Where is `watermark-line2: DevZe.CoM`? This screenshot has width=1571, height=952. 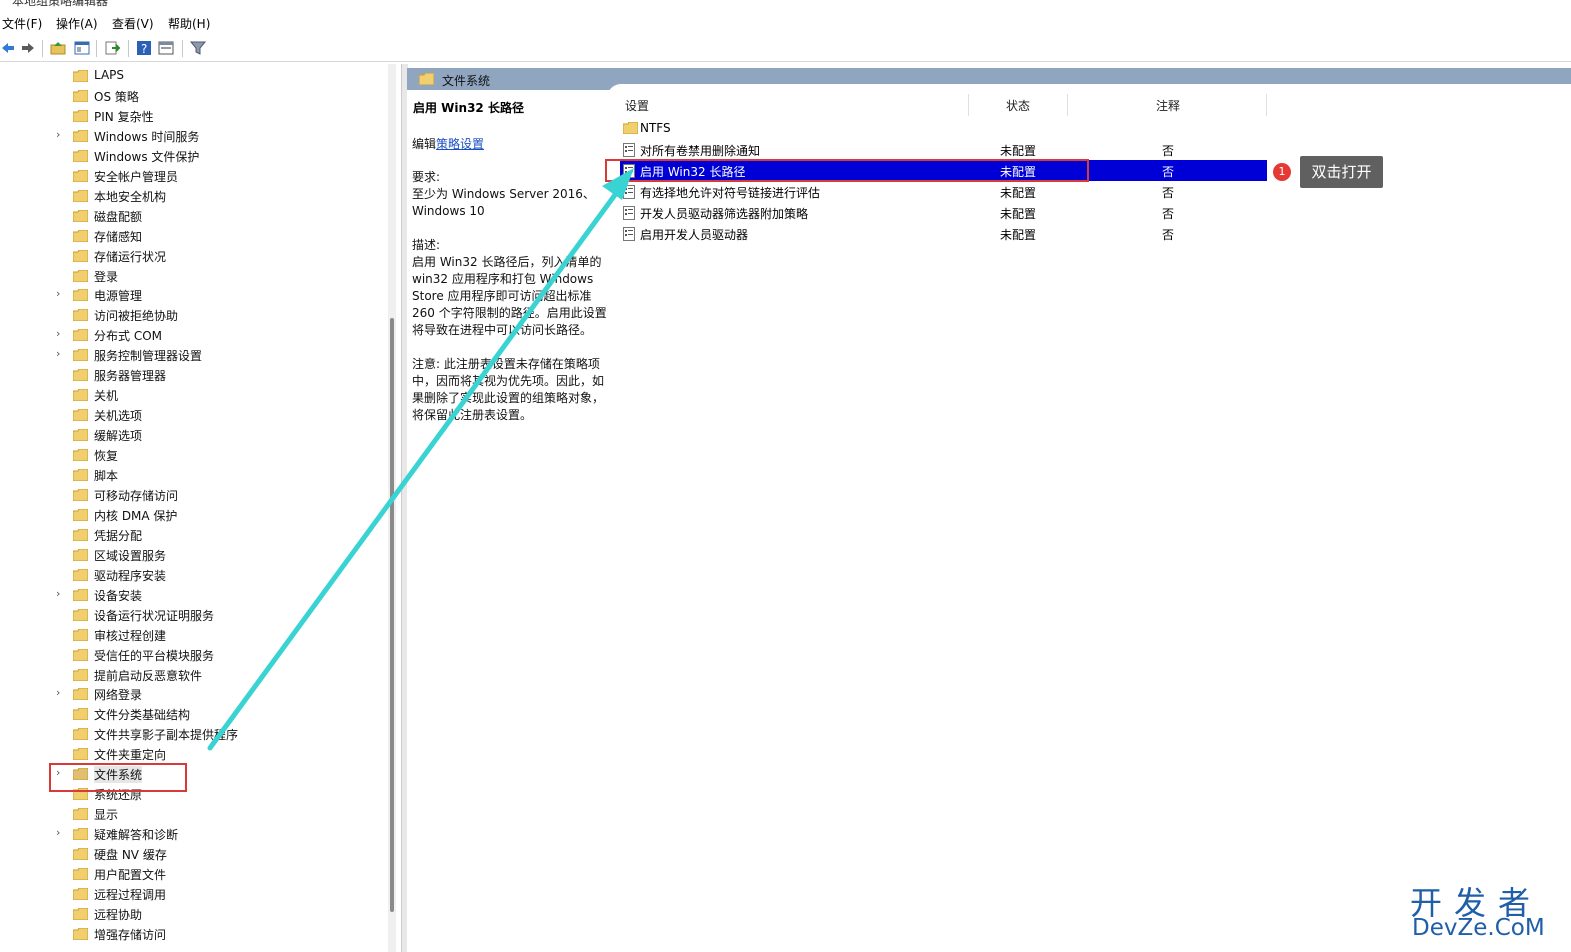
watermark-line2: DevZe.CoM is located at coordinates (1478, 928).